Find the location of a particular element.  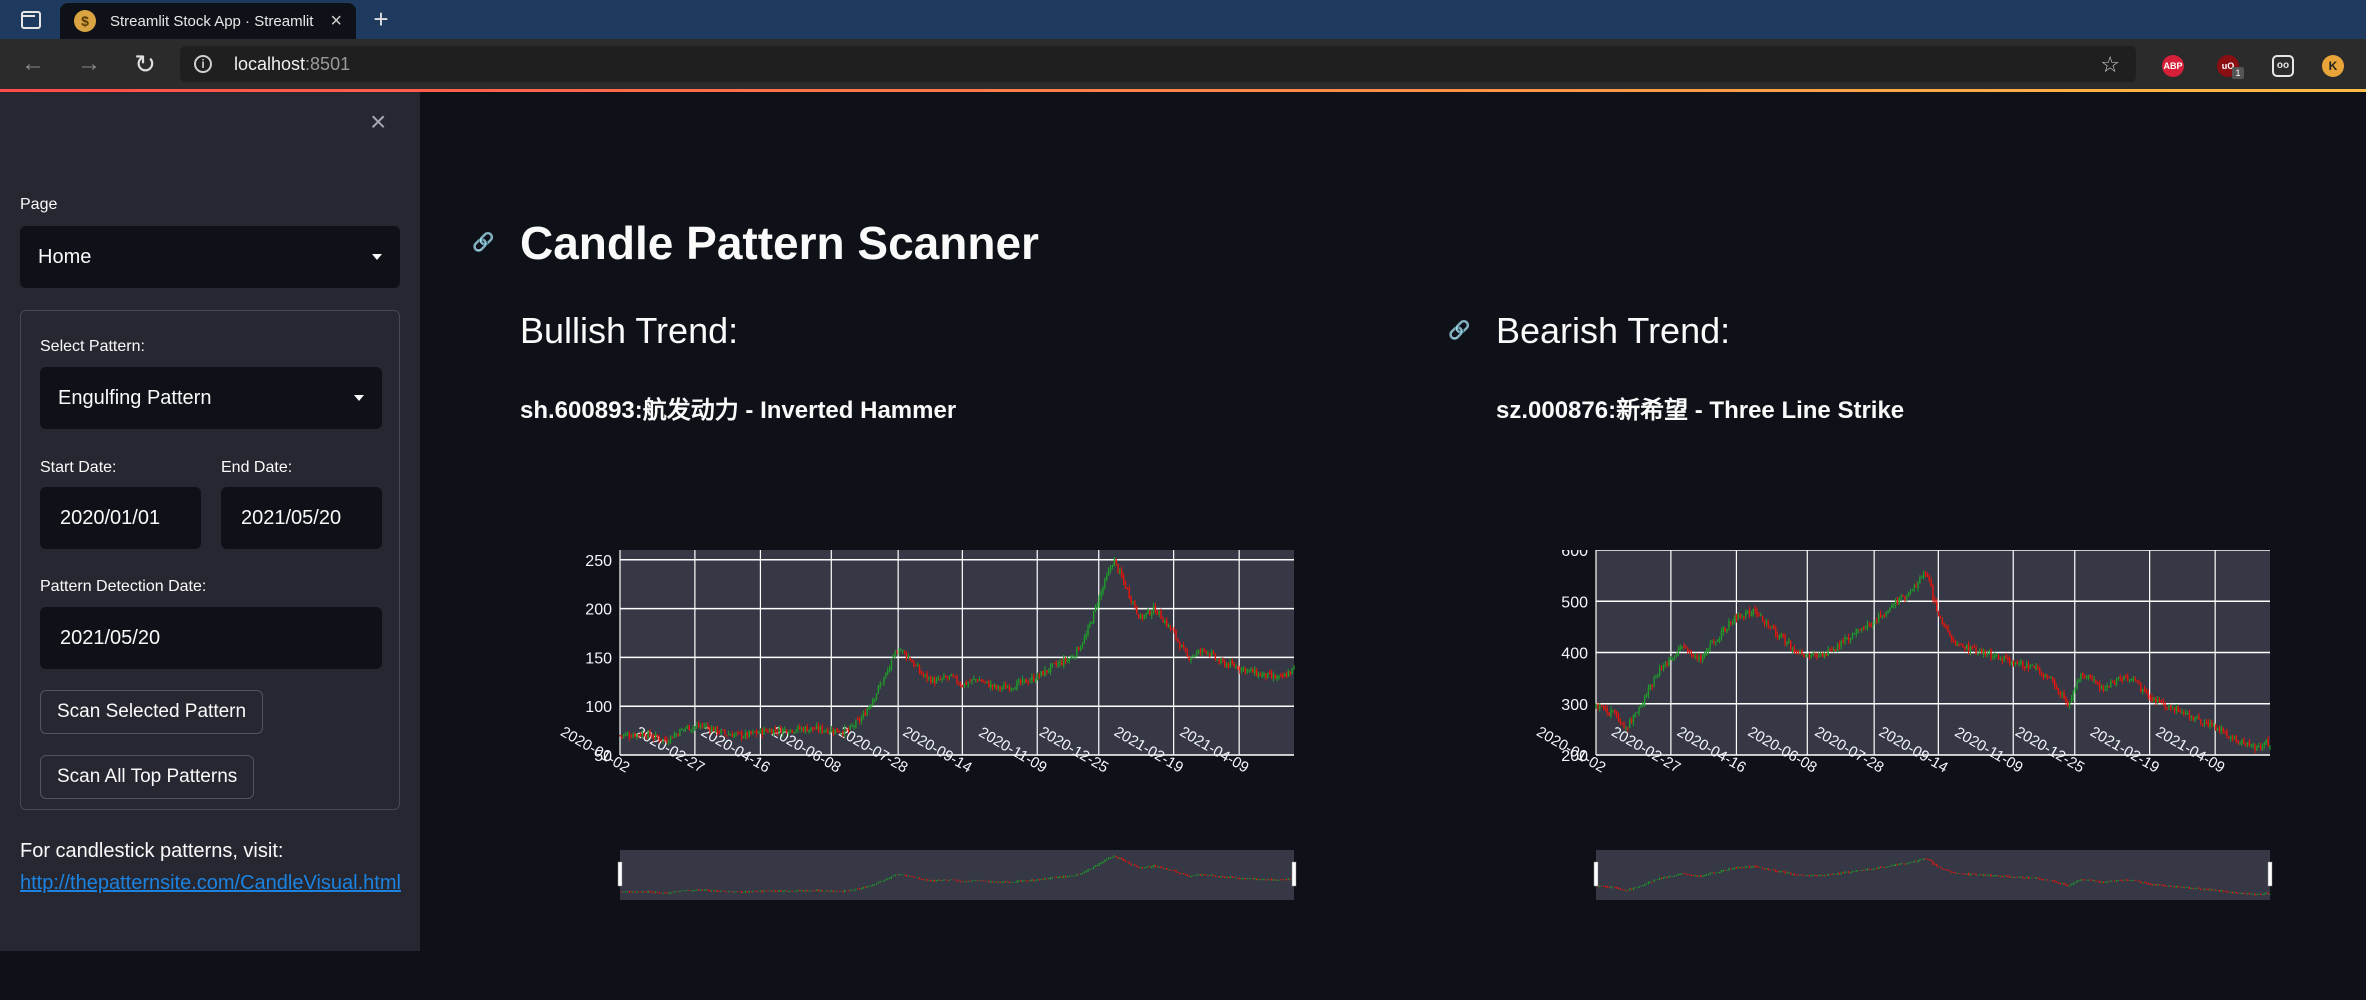

glasses-extension-icon: oo is located at coordinates (2283, 66).